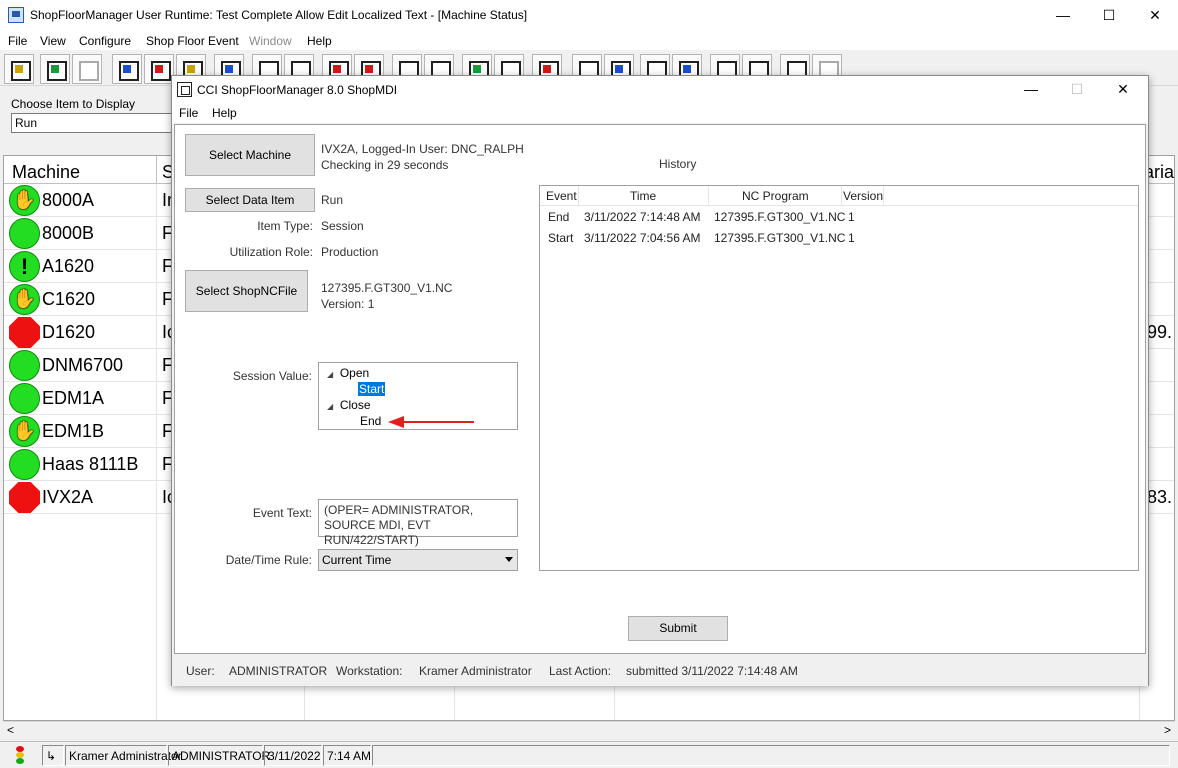 The height and width of the screenshot is (768, 1178). I want to click on ncfile-name: 127395.F.GT300_V1.NC, so click(387, 288).